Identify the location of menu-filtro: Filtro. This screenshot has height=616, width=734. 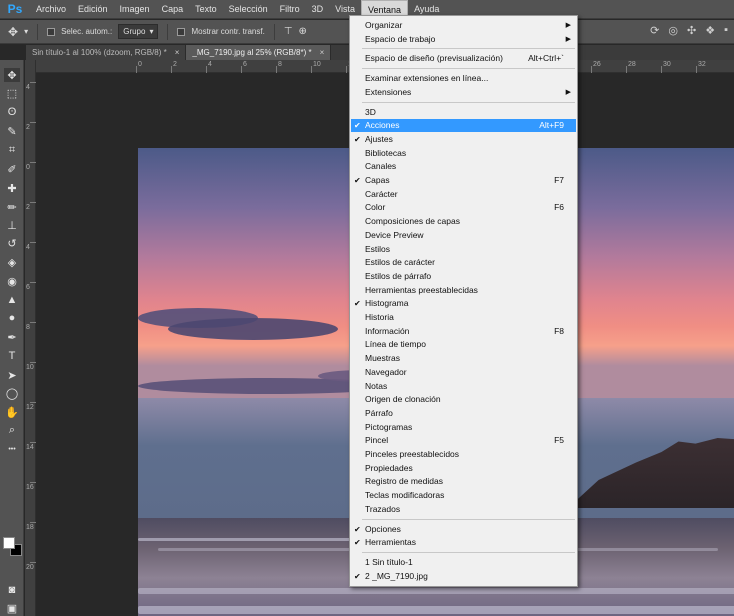
(290, 9).